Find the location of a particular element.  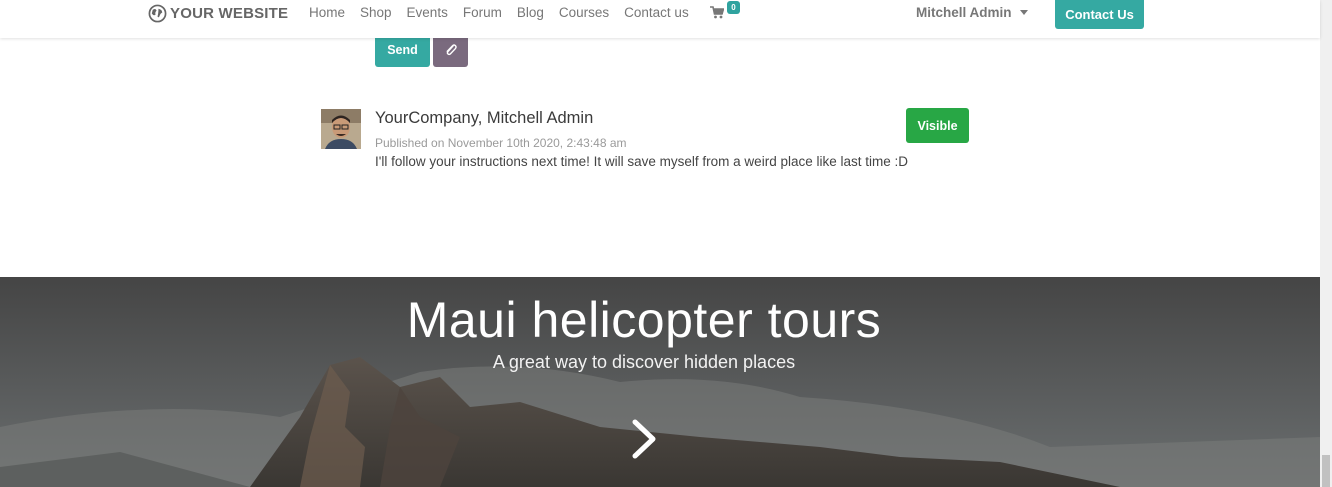

nav-shop: Shop is located at coordinates (376, 12).